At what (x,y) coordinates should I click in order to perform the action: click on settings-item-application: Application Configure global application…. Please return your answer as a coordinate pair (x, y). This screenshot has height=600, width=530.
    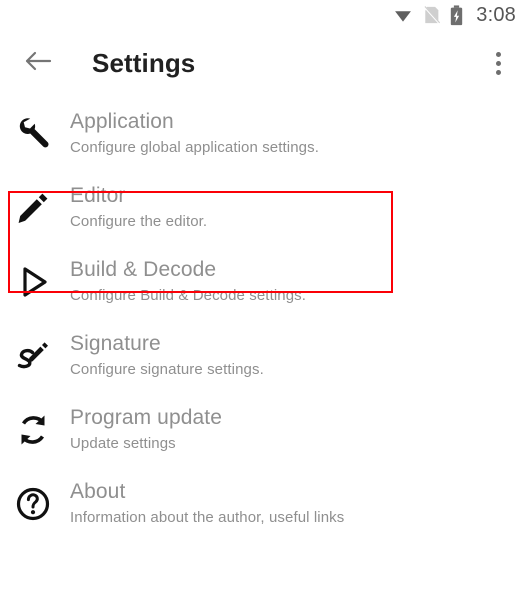
    Looking at the image, I should click on (265, 141).